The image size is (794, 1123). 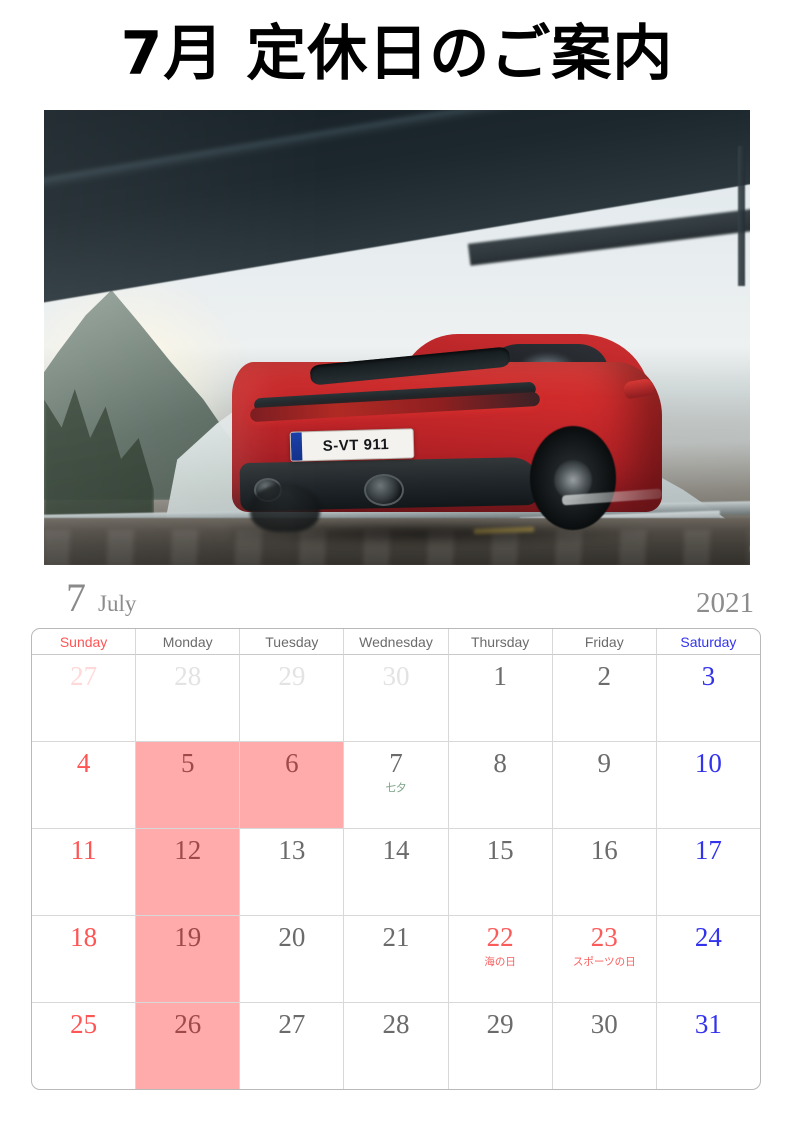 I want to click on overpass-pillar, so click(x=741, y=216).